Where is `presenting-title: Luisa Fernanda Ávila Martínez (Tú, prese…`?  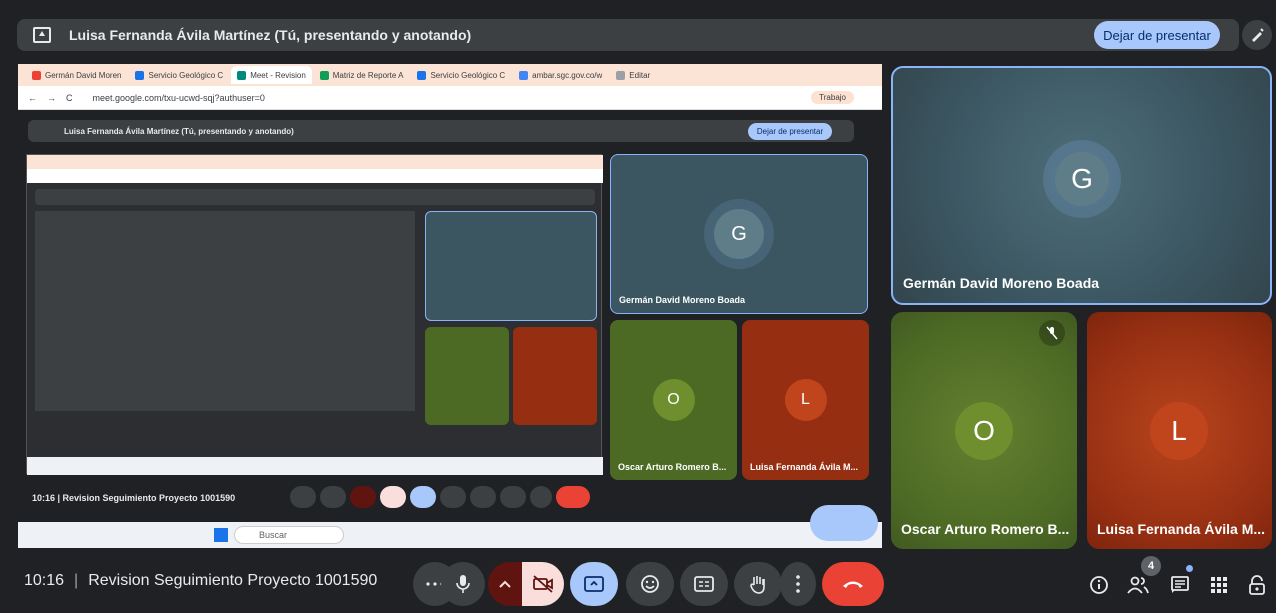 presenting-title: Luisa Fernanda Ávila Martínez (Tú, prese… is located at coordinates (270, 35).